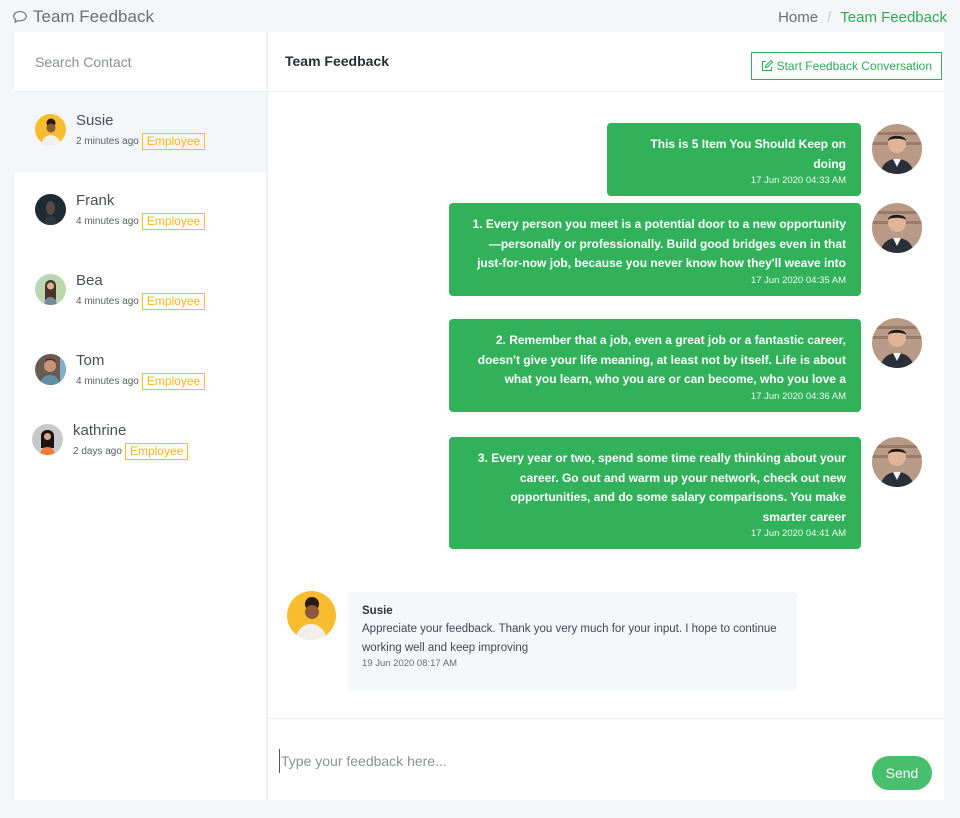  I want to click on contact-name: Frank, so click(95, 200).